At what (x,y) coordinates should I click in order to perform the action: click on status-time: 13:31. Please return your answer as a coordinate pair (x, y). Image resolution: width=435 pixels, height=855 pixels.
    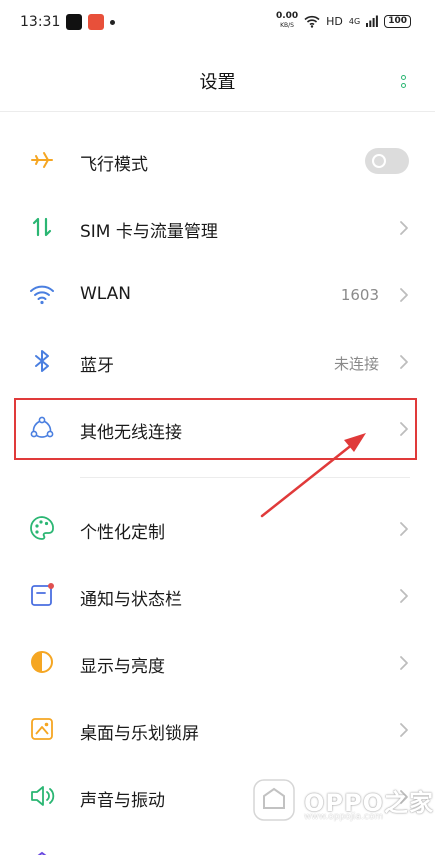
    Looking at the image, I should click on (40, 22).